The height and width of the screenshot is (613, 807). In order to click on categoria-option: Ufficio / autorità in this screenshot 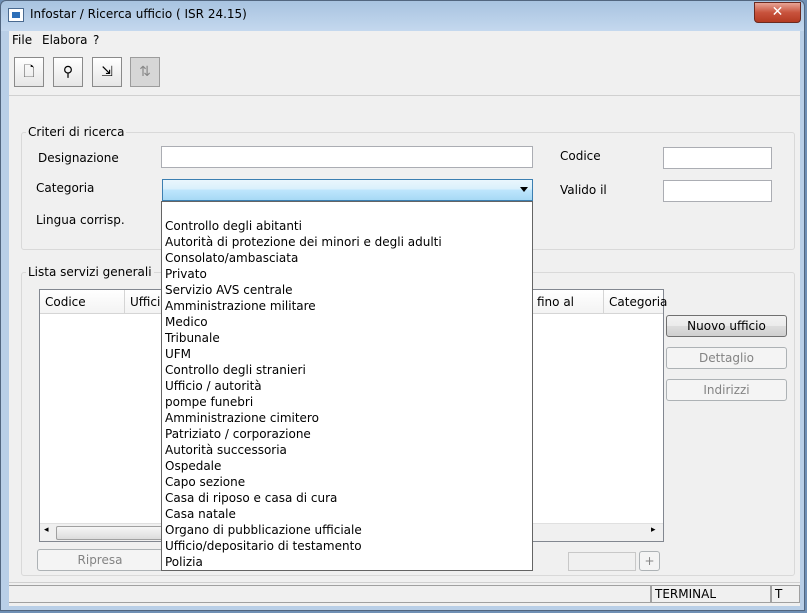, I will do `click(347, 386)`.